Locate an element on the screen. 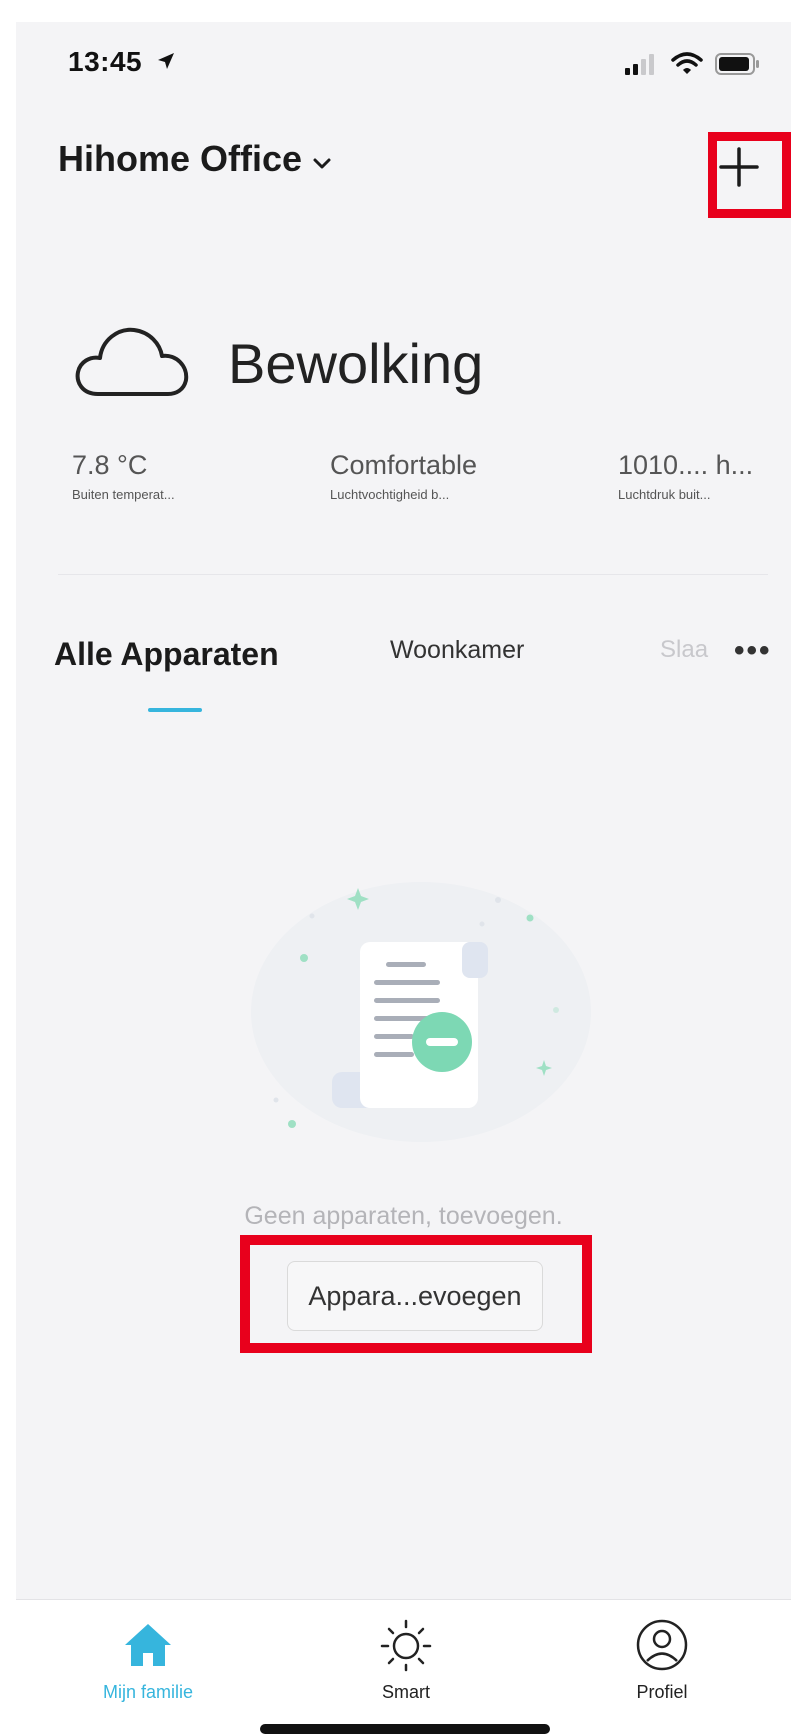  home-indicator is located at coordinates (405, 1729).